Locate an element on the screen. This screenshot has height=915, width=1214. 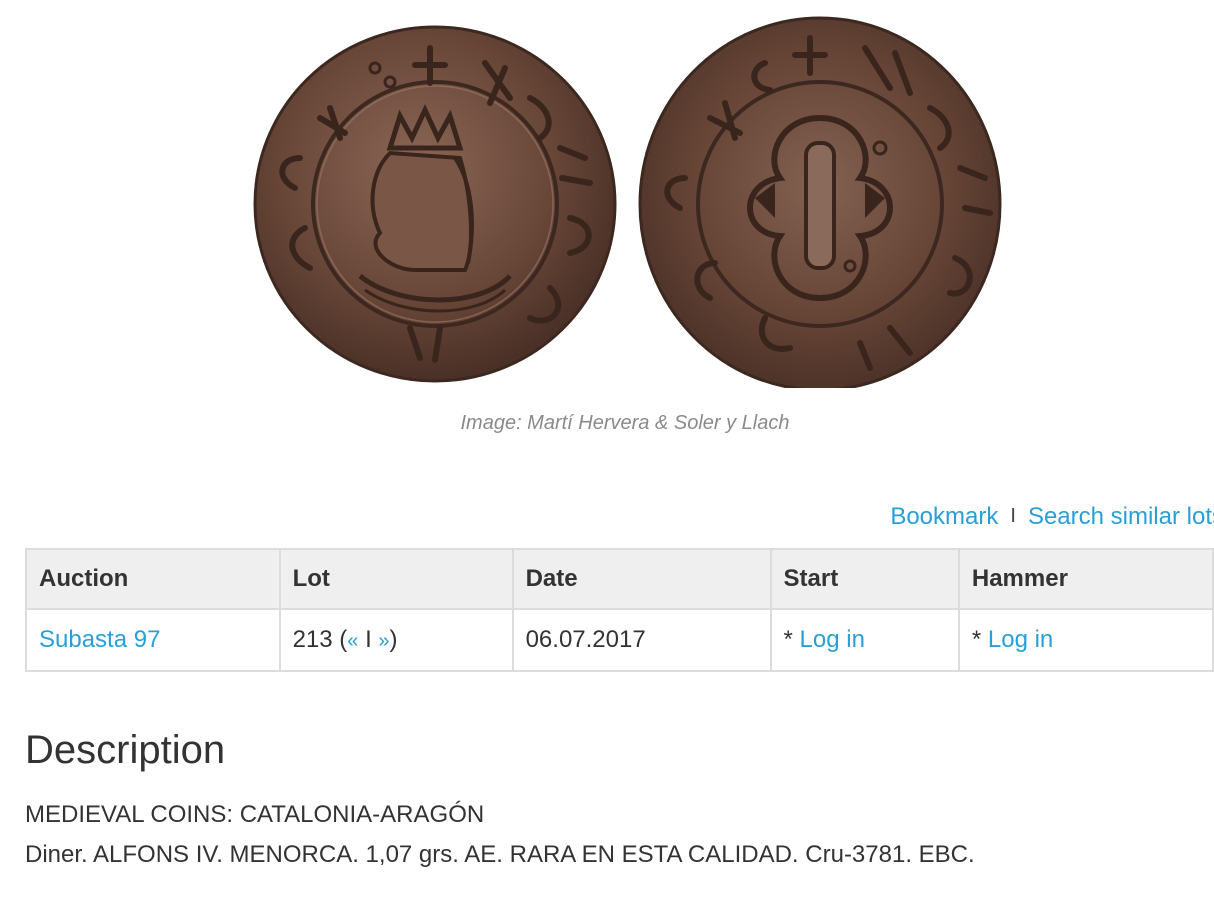
table-header-row: Auction Lot Date Start Hammer is located at coordinates (619, 579).